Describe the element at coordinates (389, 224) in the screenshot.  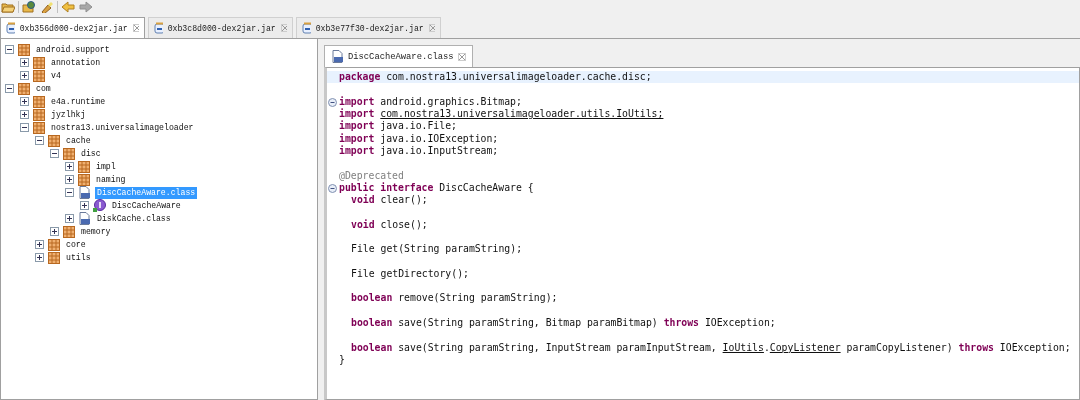
I see `code-line: void close();` at that location.